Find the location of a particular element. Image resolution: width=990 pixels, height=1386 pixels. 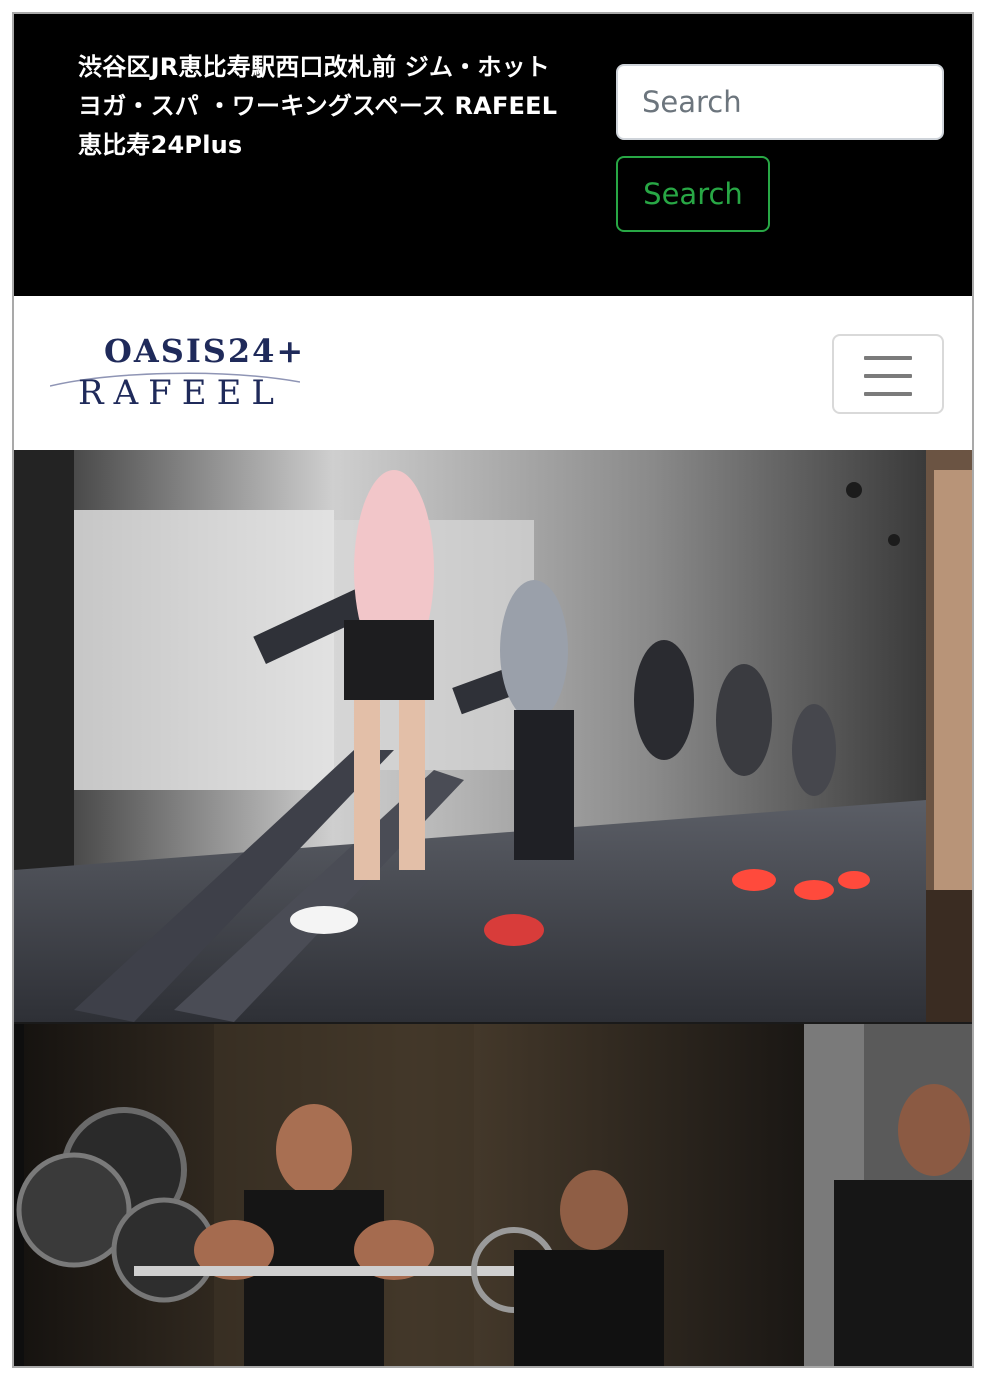

logo-text-rafeel: RAFEEL is located at coordinates (181, 393).